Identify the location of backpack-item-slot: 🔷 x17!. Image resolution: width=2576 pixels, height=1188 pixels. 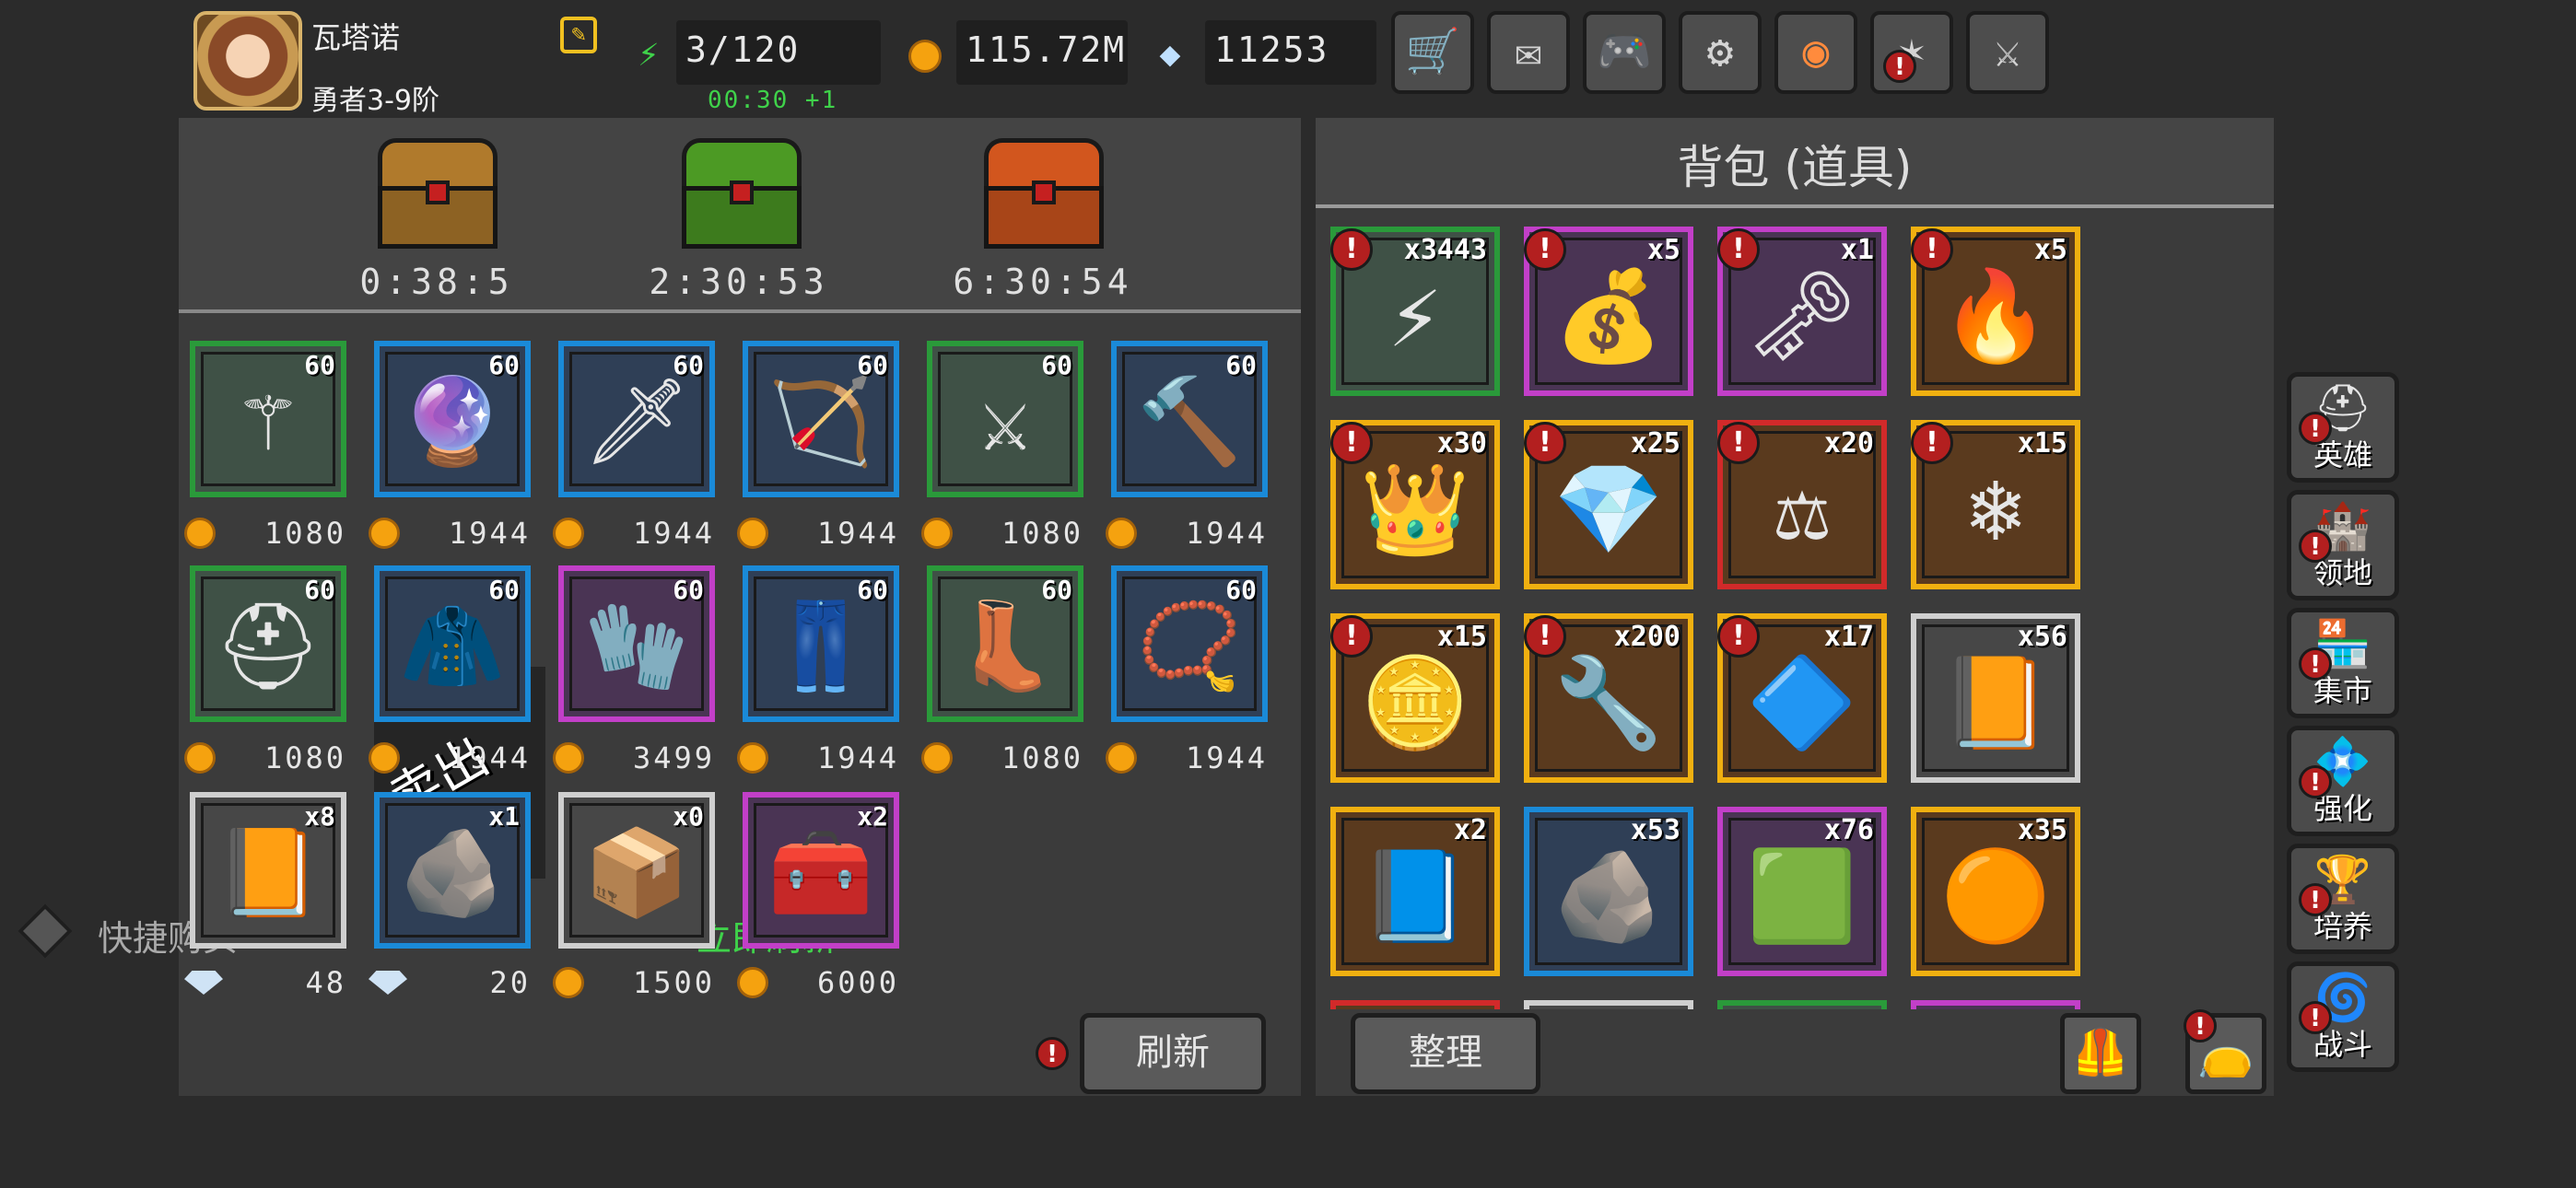
(1802, 698).